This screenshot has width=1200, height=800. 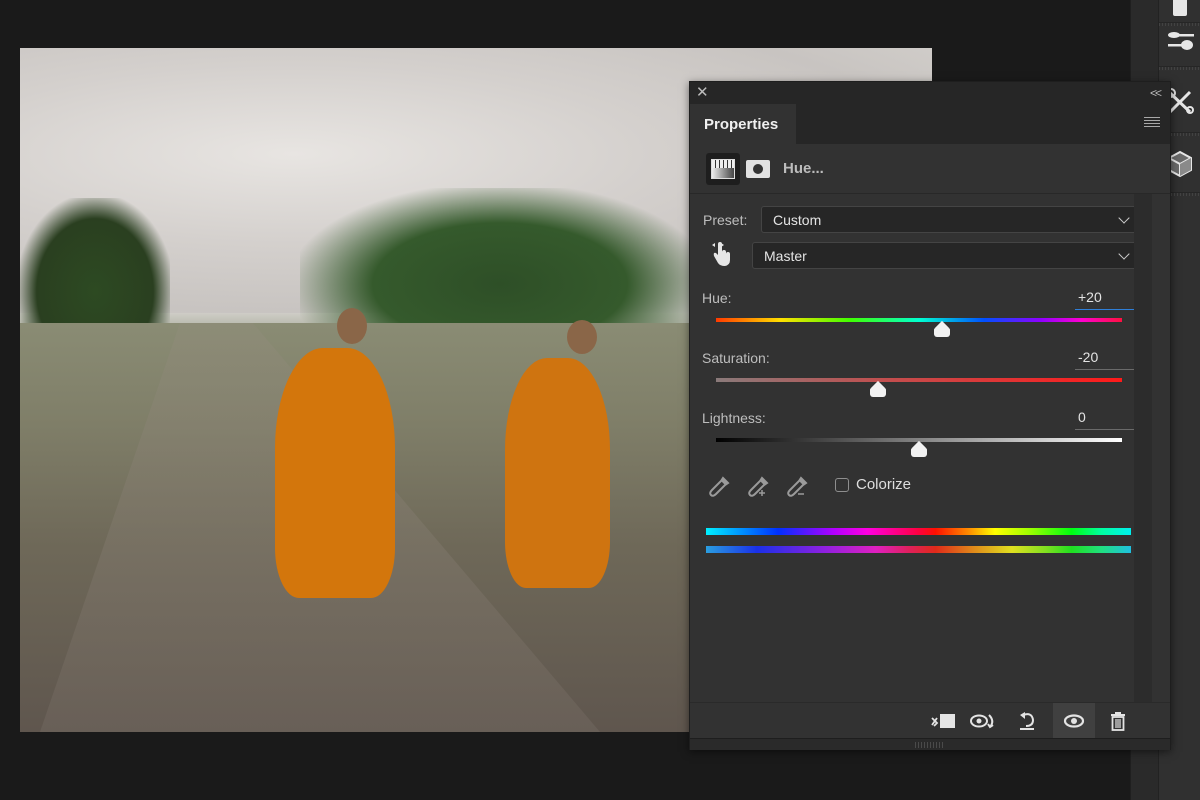 I want to click on hue-label: Hue:, so click(x=717, y=298).